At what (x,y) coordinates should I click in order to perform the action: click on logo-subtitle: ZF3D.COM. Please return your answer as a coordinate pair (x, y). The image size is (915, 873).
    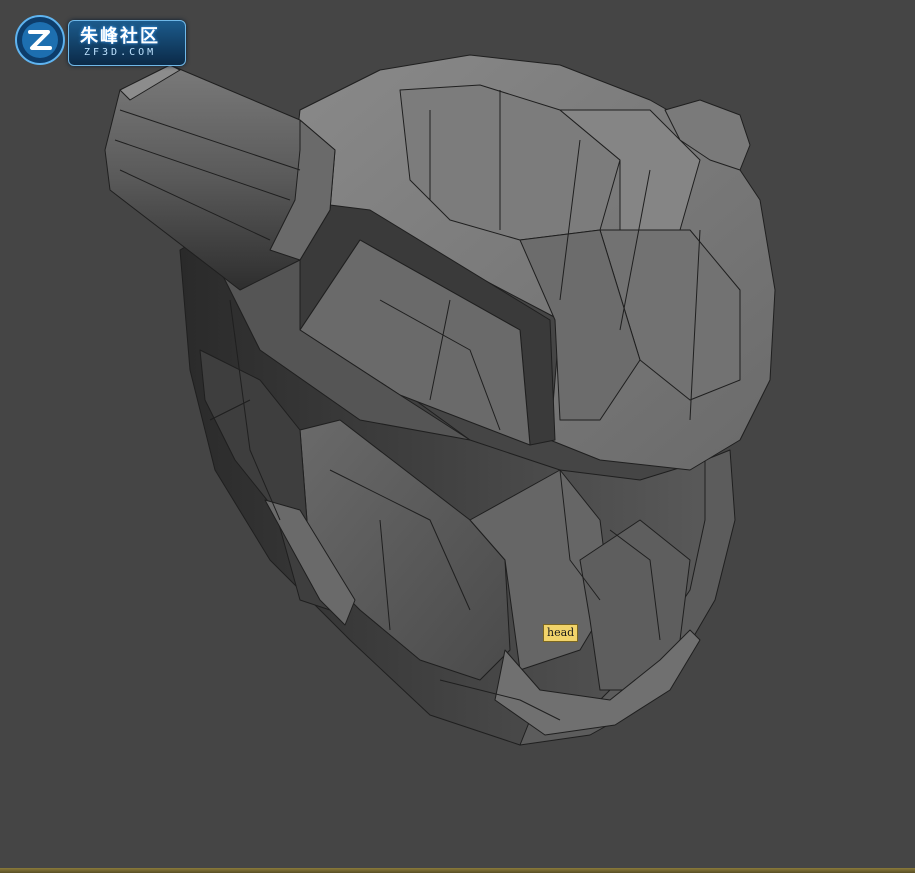
    Looking at the image, I should click on (120, 52).